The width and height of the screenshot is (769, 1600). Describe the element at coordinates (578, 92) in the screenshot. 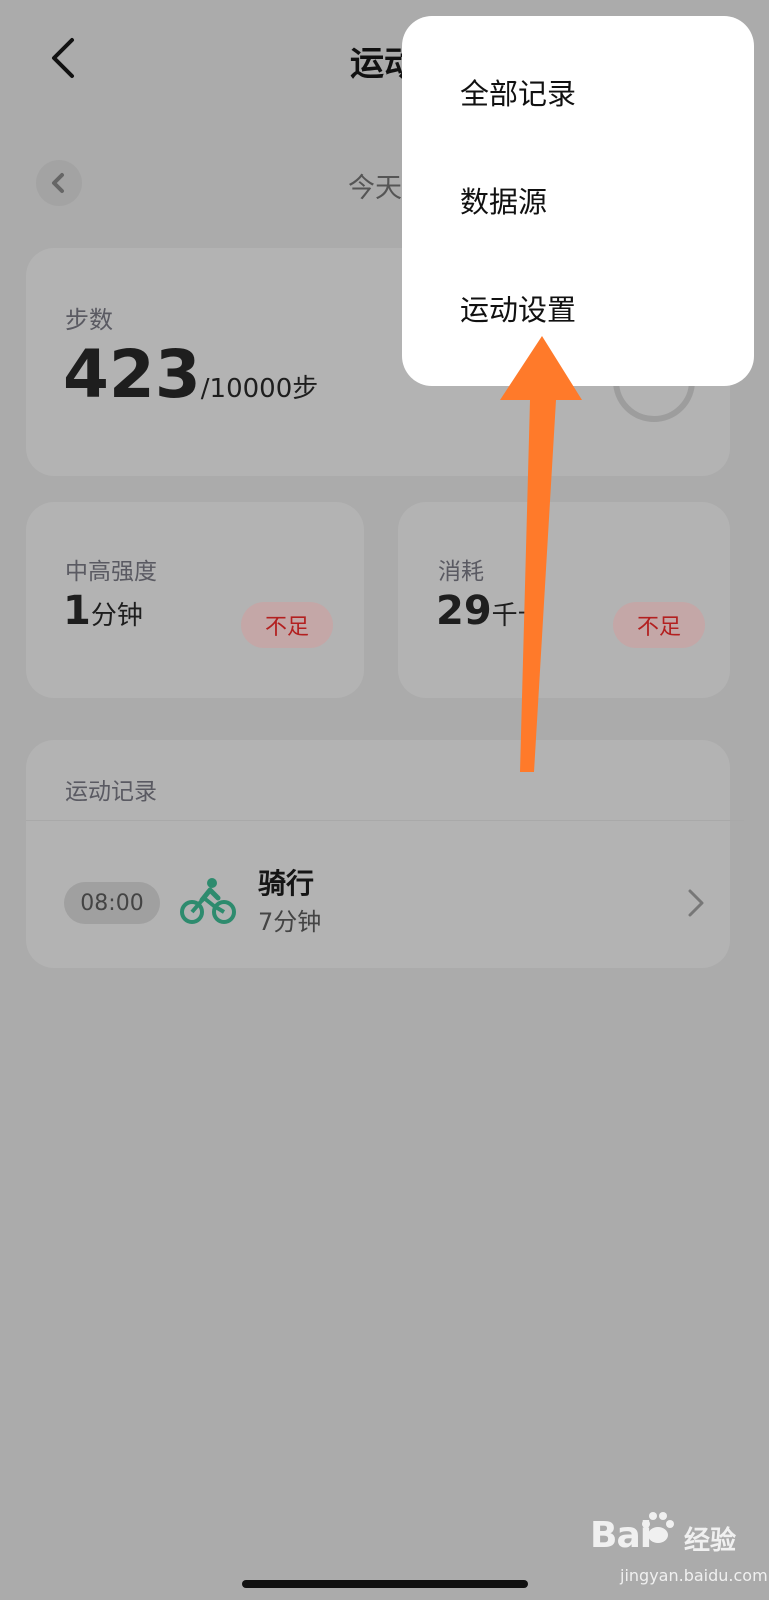

I see `menu-item-all-records: 全部记录` at that location.